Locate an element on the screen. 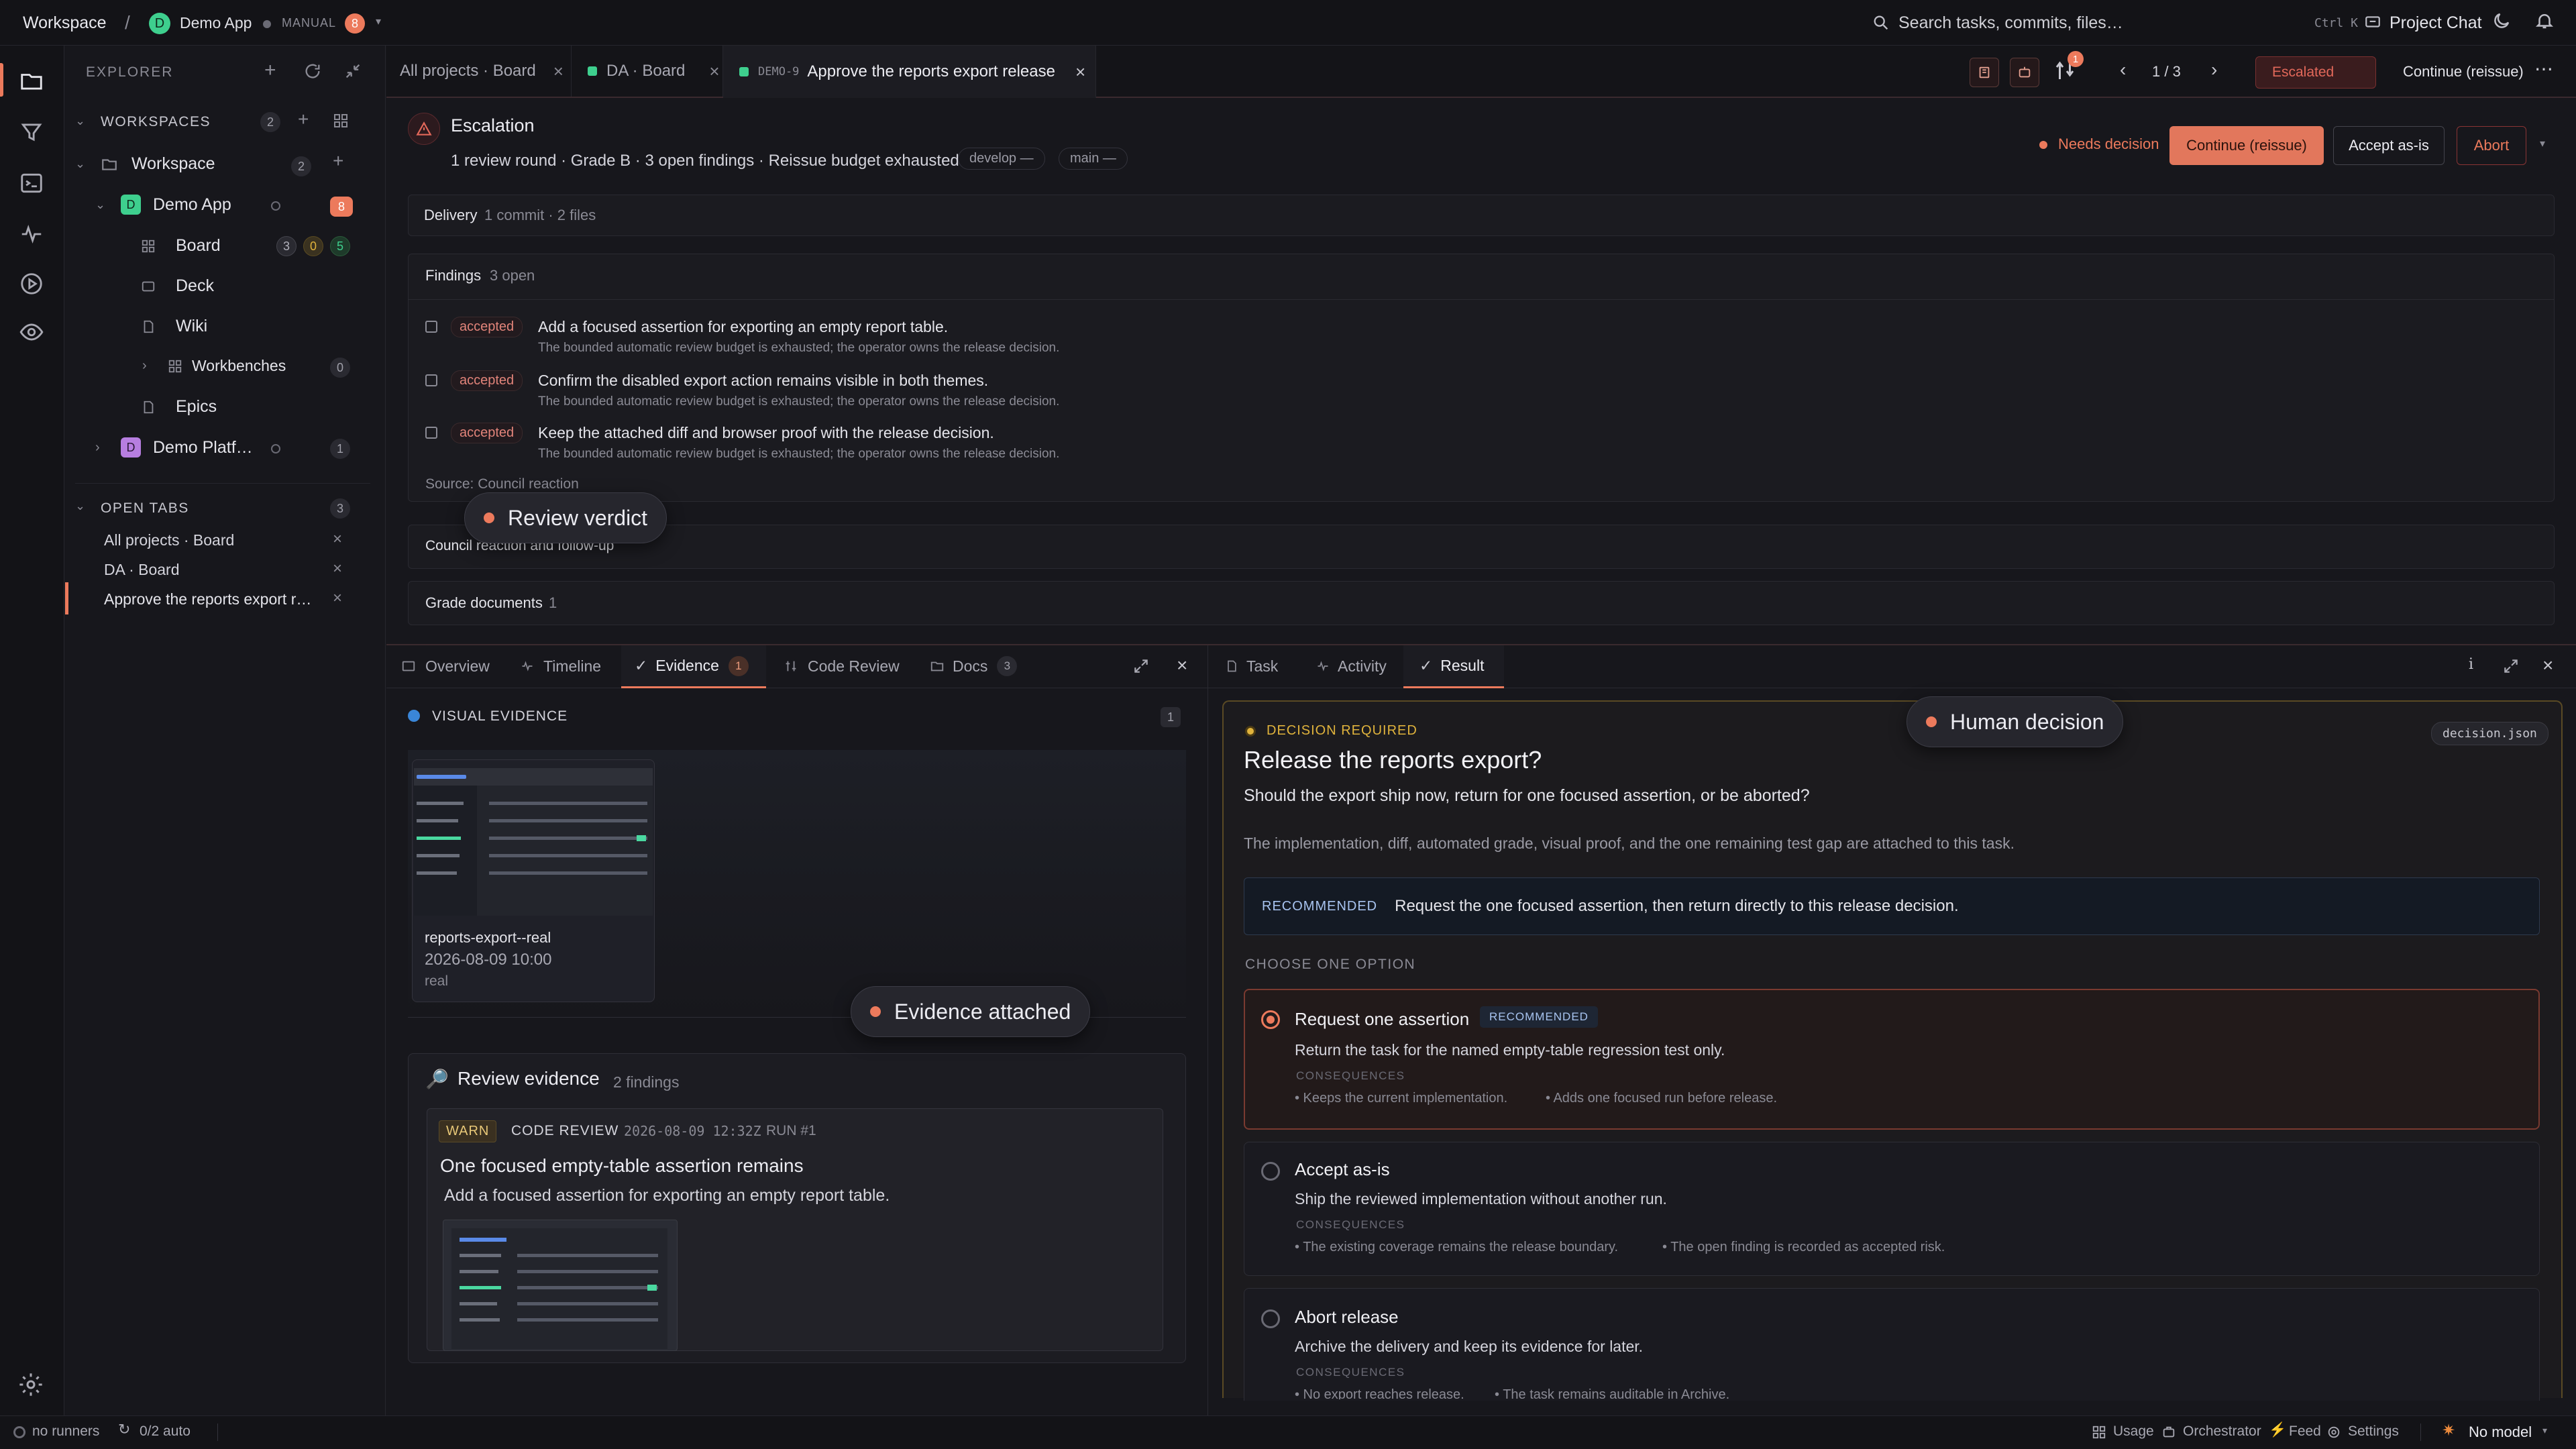 The image size is (2576, 1449). open-tab-item: All projects · Board is located at coordinates (169, 540).